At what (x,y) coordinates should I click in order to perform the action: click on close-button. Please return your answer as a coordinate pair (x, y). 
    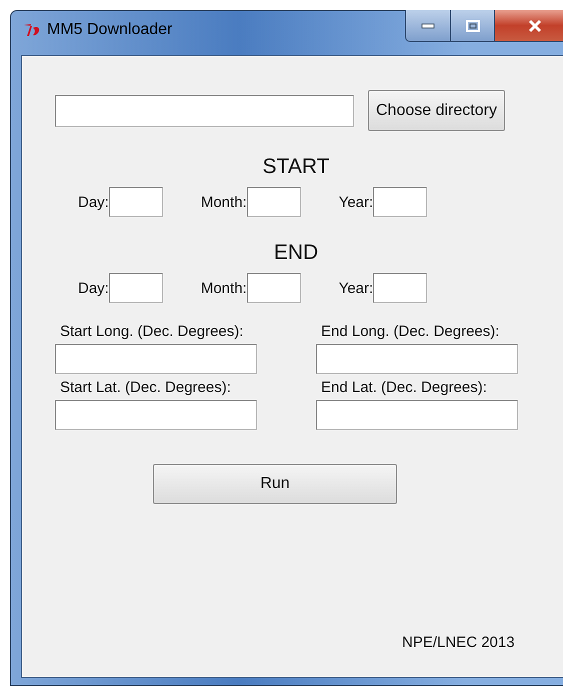
    Looking at the image, I should click on (529, 26).